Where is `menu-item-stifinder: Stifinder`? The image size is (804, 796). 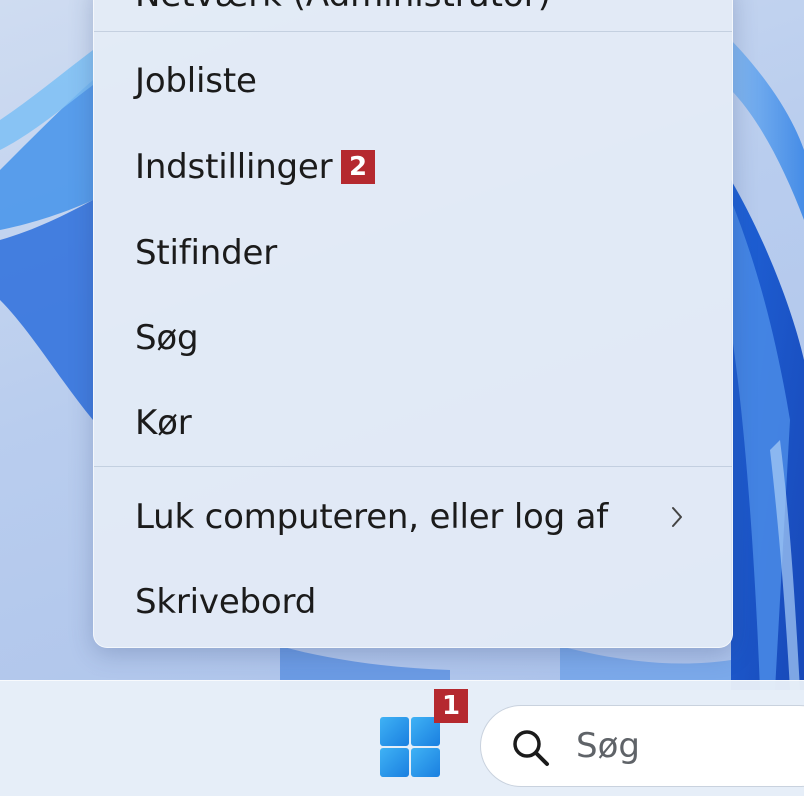
menu-item-stifinder: Stifinder is located at coordinates (413, 253).